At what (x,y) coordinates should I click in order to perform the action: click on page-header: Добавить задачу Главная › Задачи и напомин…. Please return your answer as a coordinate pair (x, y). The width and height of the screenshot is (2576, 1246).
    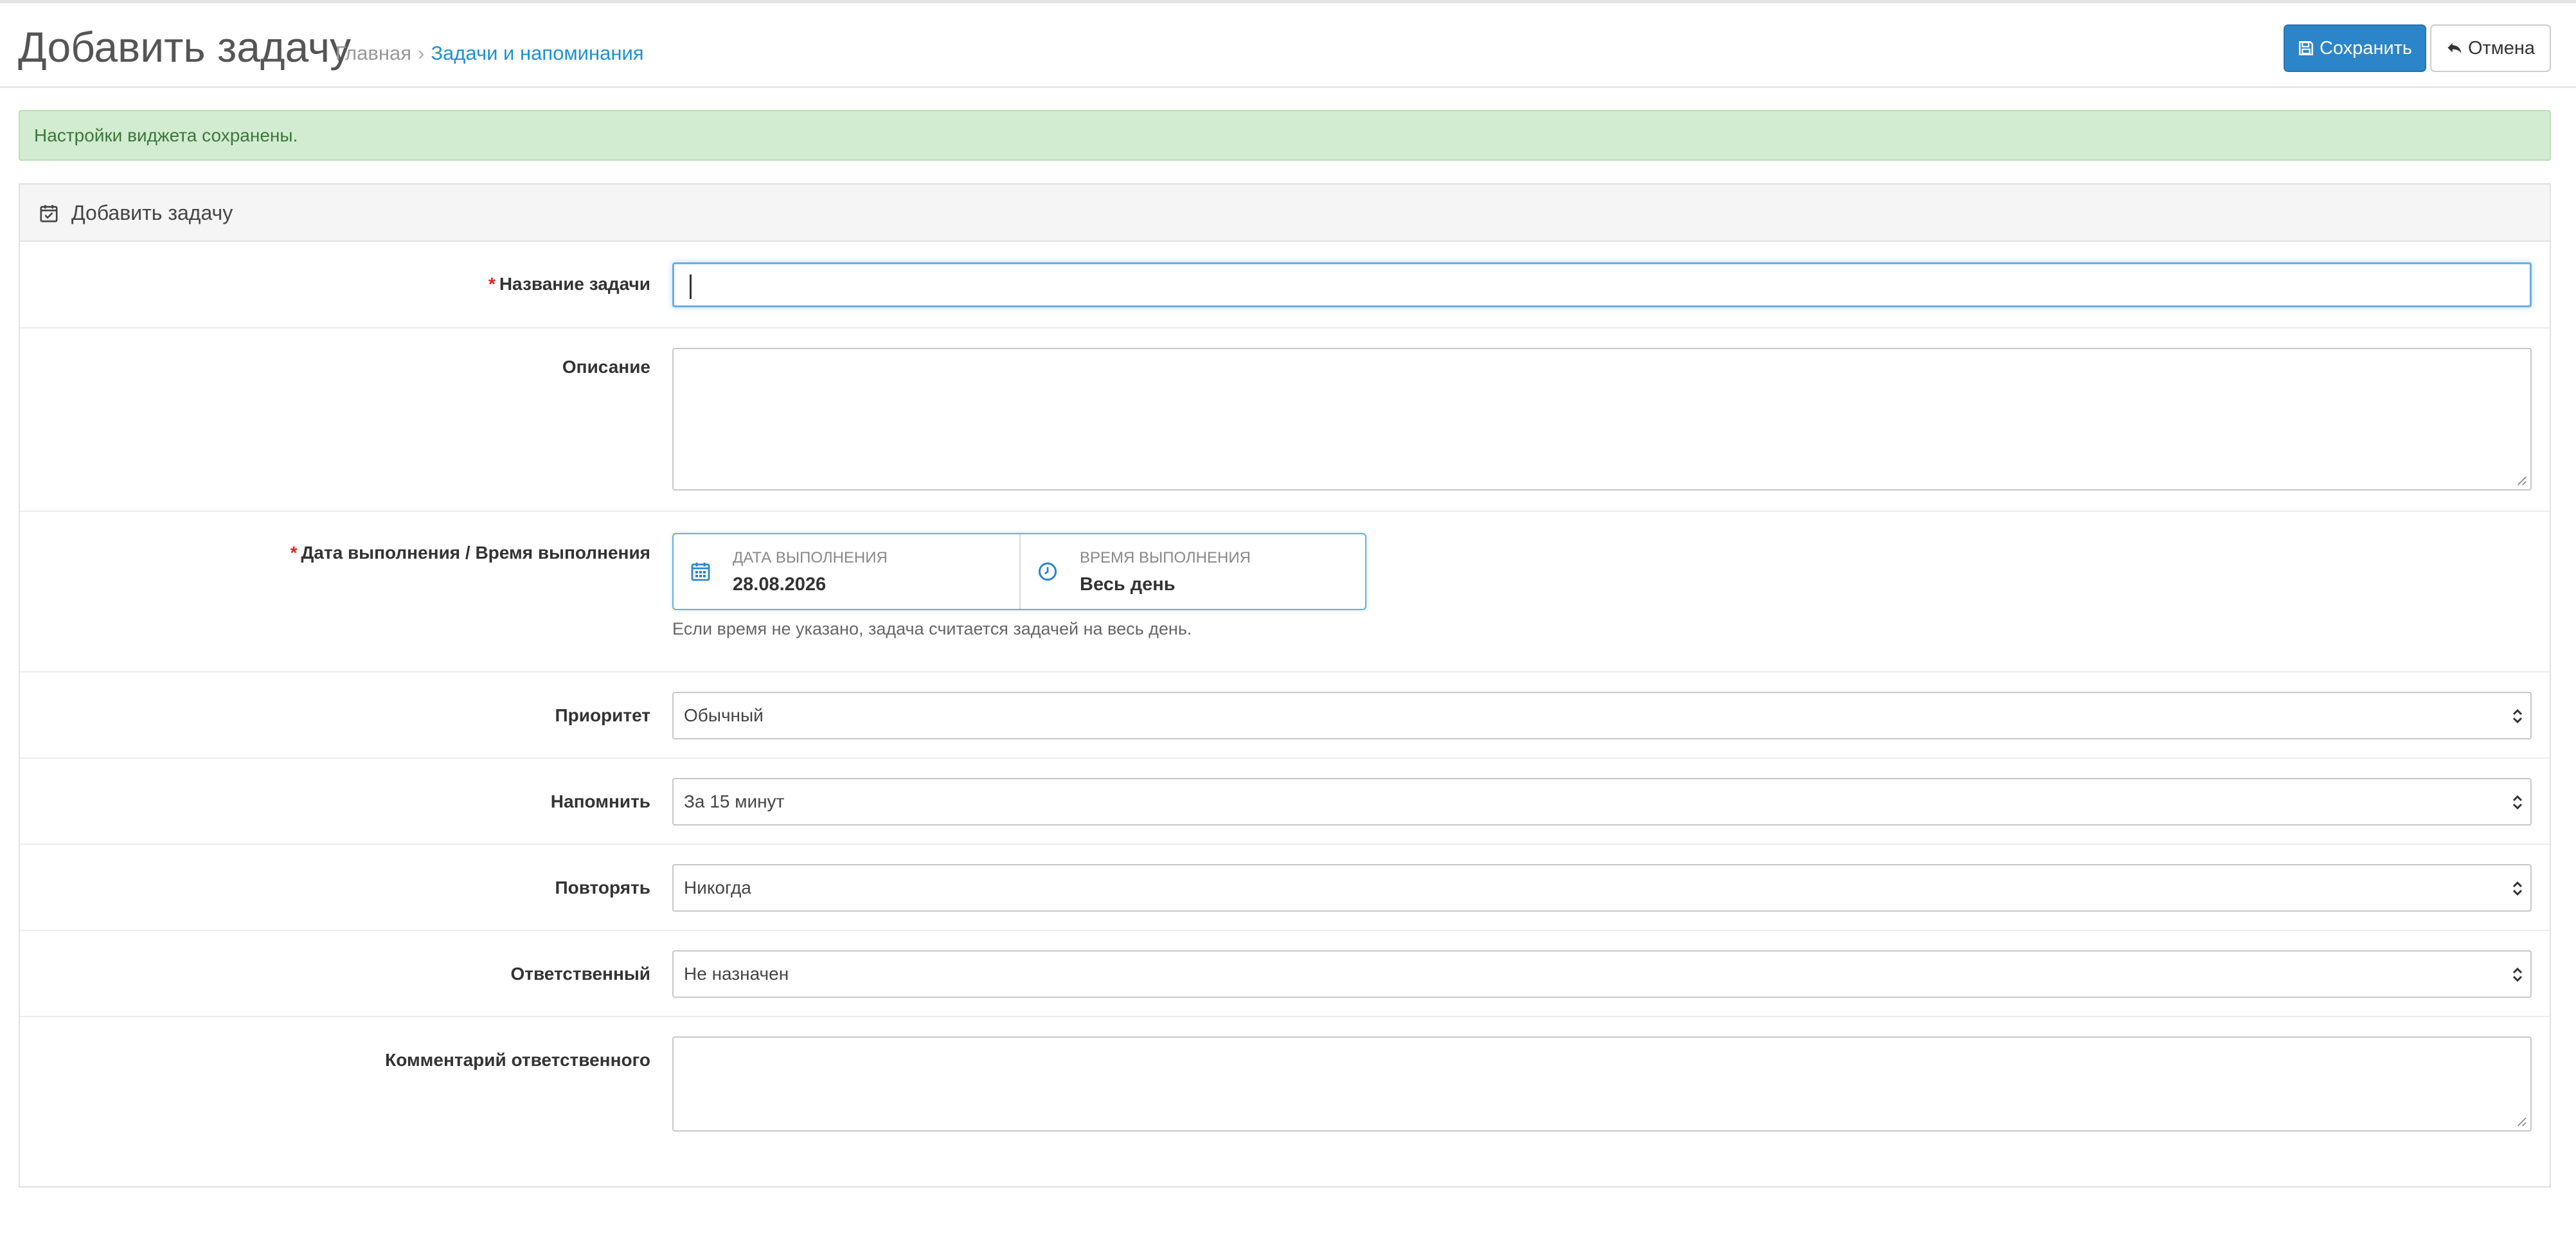
    Looking at the image, I should click on (1288, 45).